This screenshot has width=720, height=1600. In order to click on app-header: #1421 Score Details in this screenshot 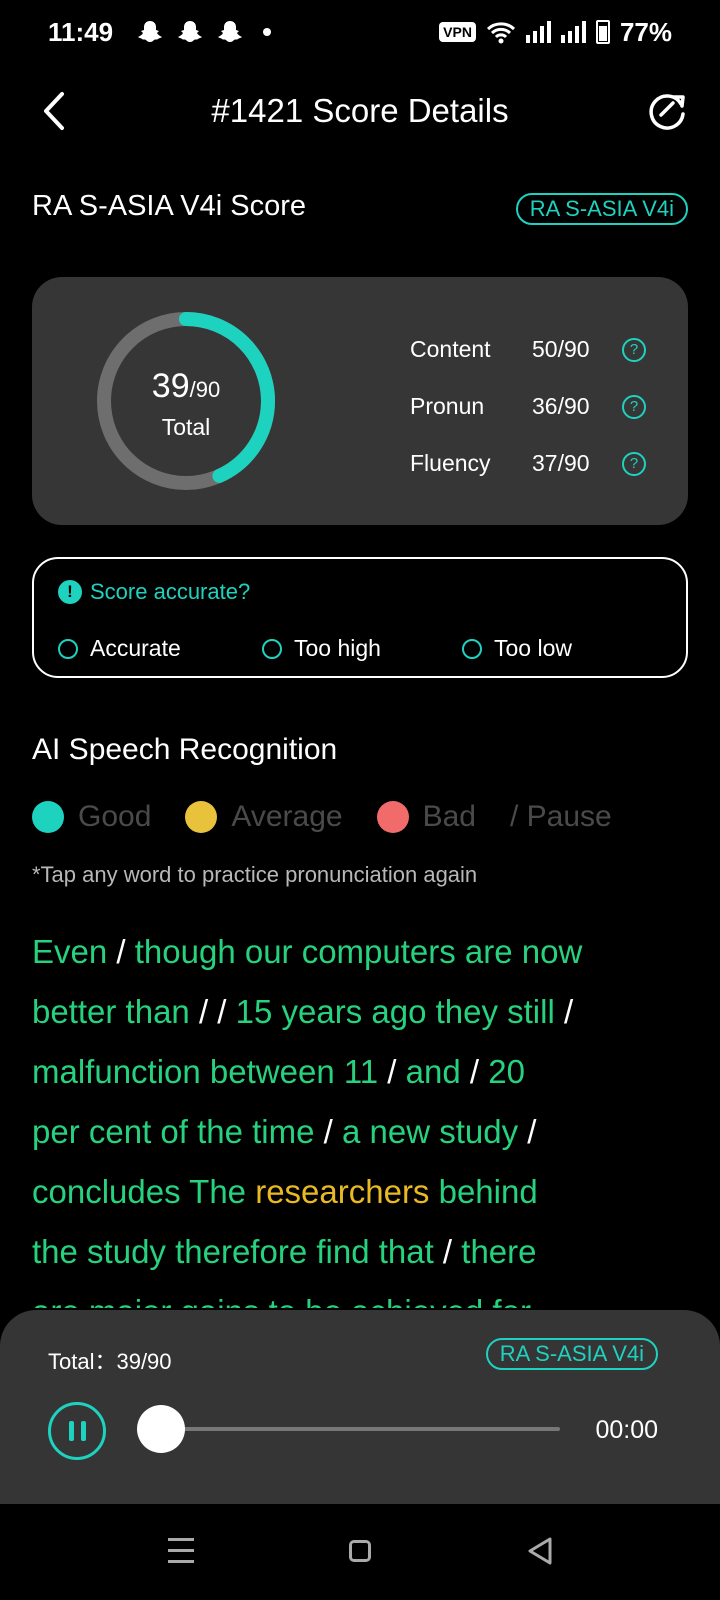, I will do `click(360, 112)`.